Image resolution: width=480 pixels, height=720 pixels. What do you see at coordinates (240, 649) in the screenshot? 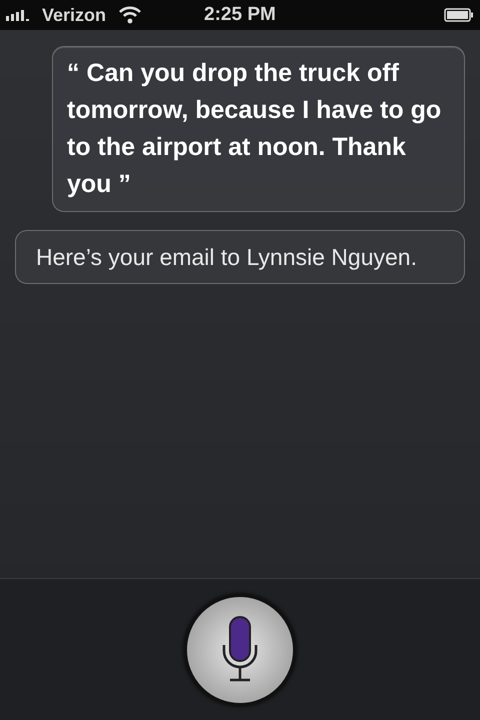
I see `microphone-icon` at bounding box center [240, 649].